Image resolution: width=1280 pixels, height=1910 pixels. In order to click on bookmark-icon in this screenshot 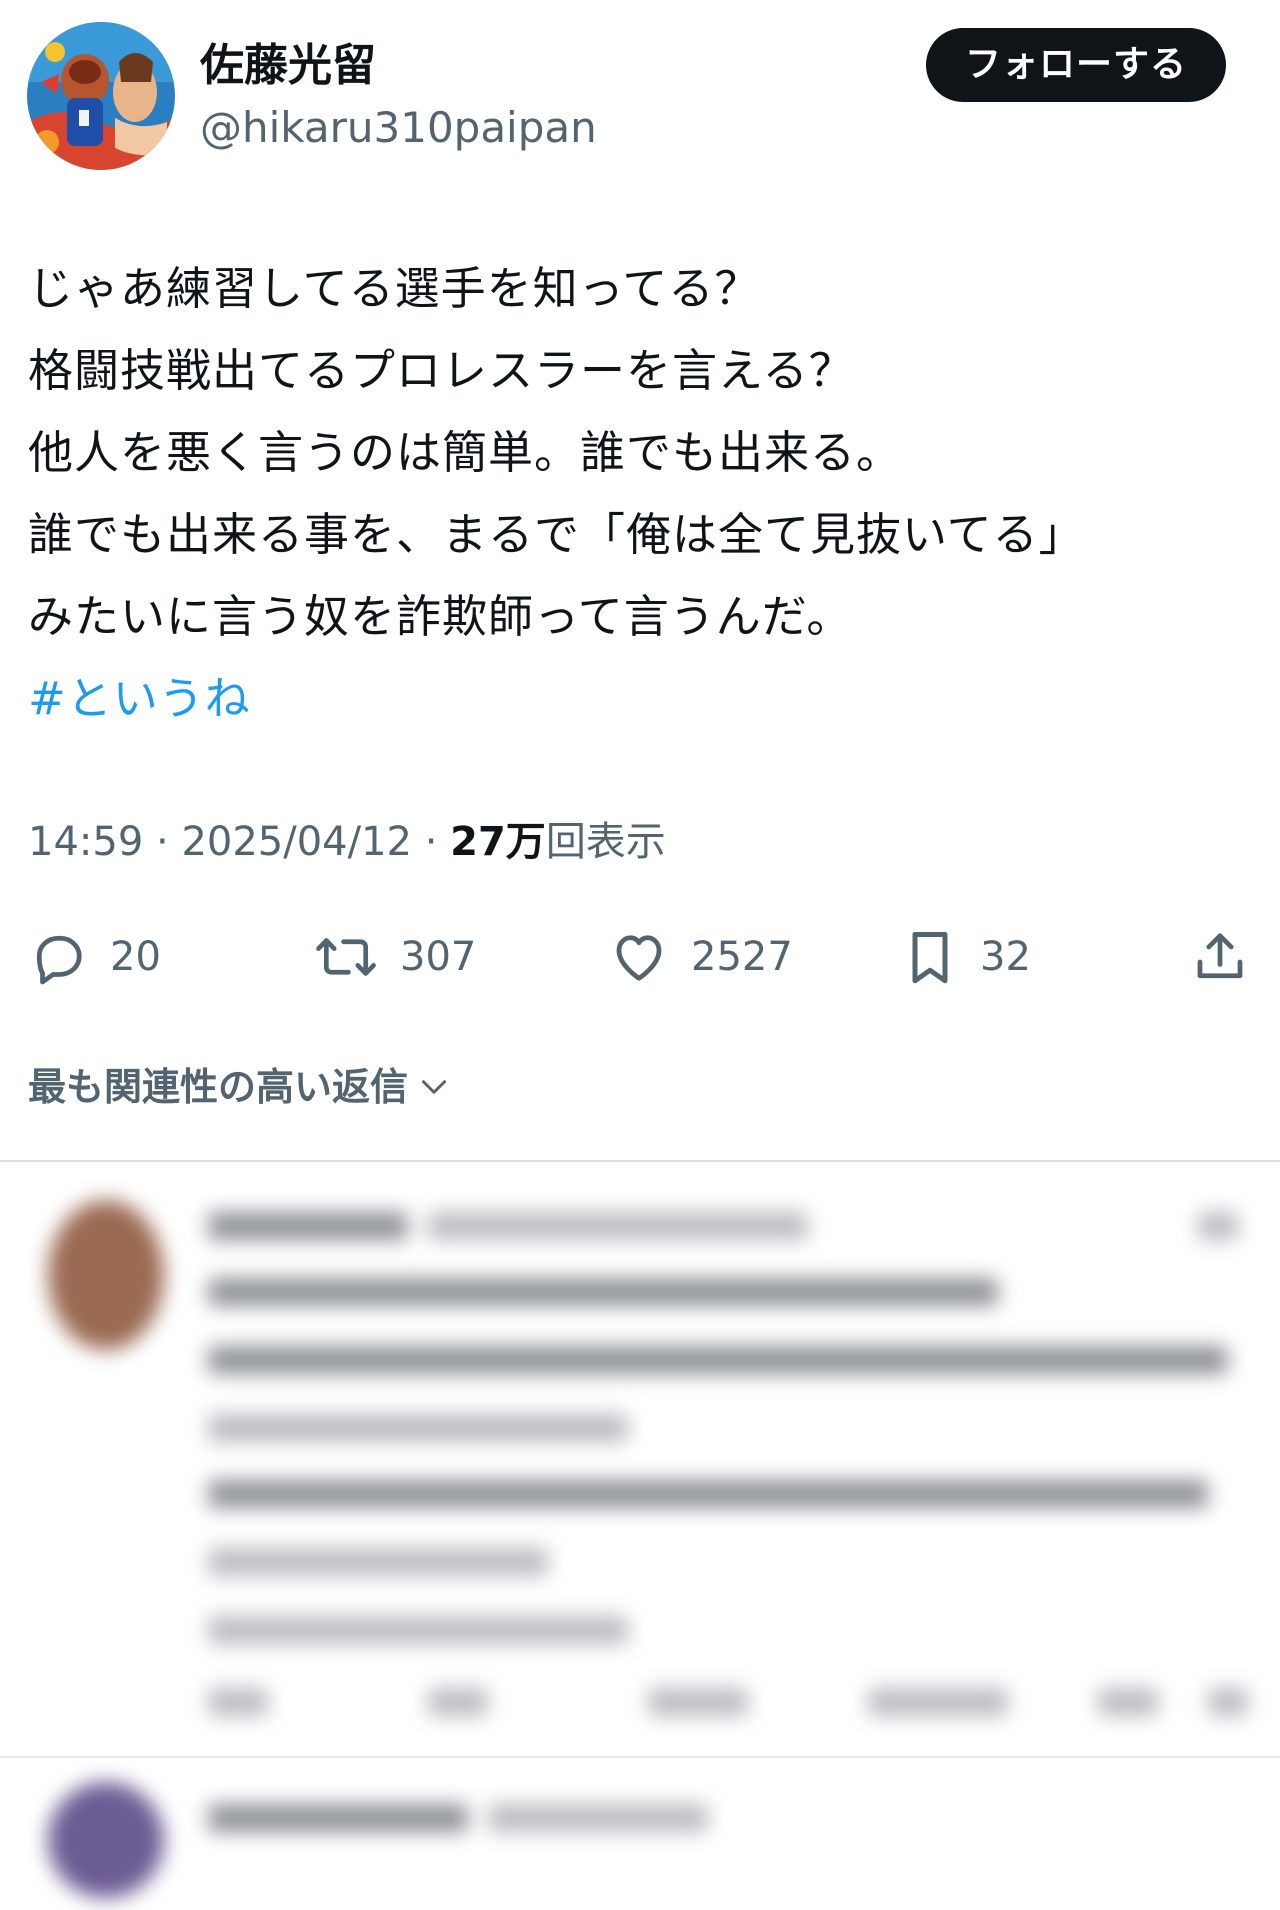, I will do `click(930, 958)`.